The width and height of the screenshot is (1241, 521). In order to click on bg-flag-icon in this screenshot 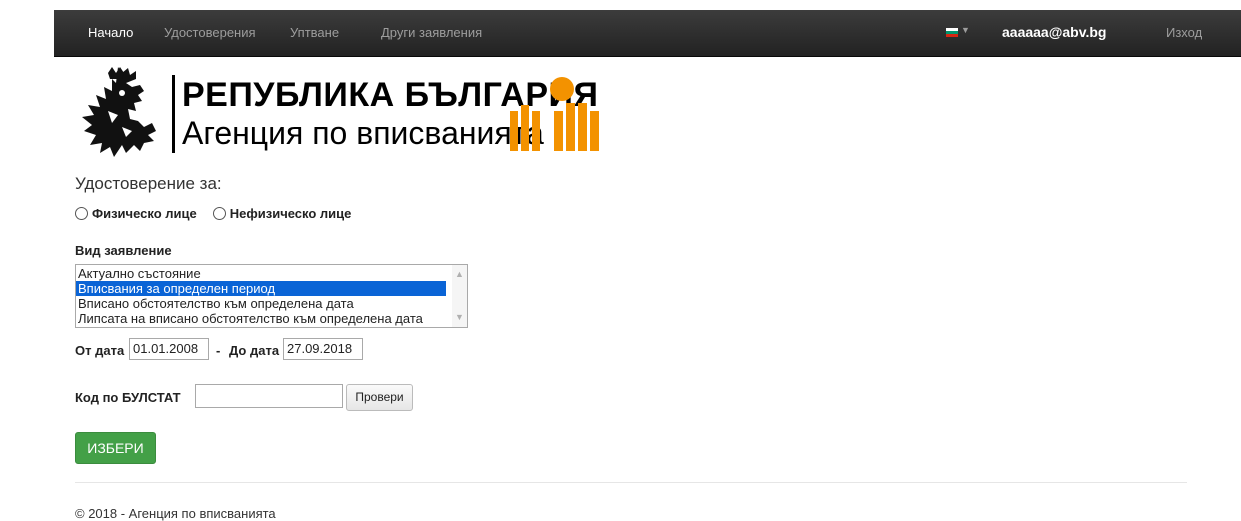, I will do `click(952, 32)`.